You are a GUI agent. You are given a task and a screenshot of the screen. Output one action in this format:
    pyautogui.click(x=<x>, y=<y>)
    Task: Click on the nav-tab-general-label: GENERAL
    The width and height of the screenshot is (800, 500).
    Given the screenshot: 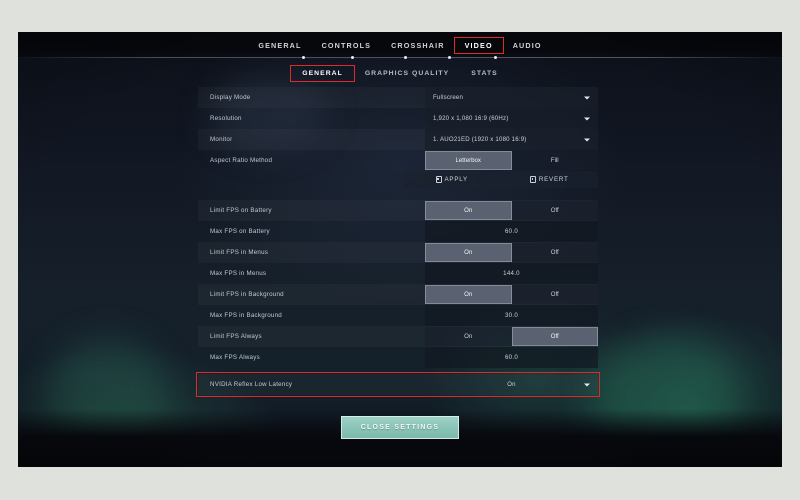 What is the action you would take?
    pyautogui.click(x=280, y=45)
    